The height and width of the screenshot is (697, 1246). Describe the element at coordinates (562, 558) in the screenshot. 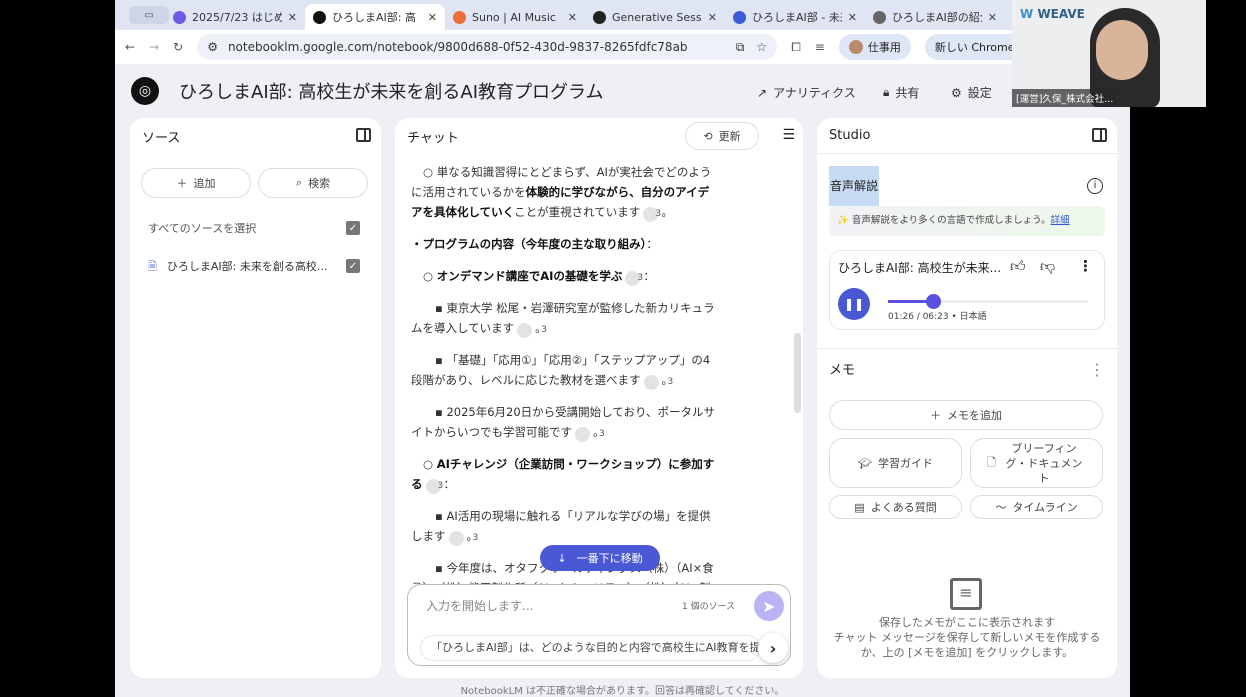

I see `arrow-down-icon: ↓` at that location.